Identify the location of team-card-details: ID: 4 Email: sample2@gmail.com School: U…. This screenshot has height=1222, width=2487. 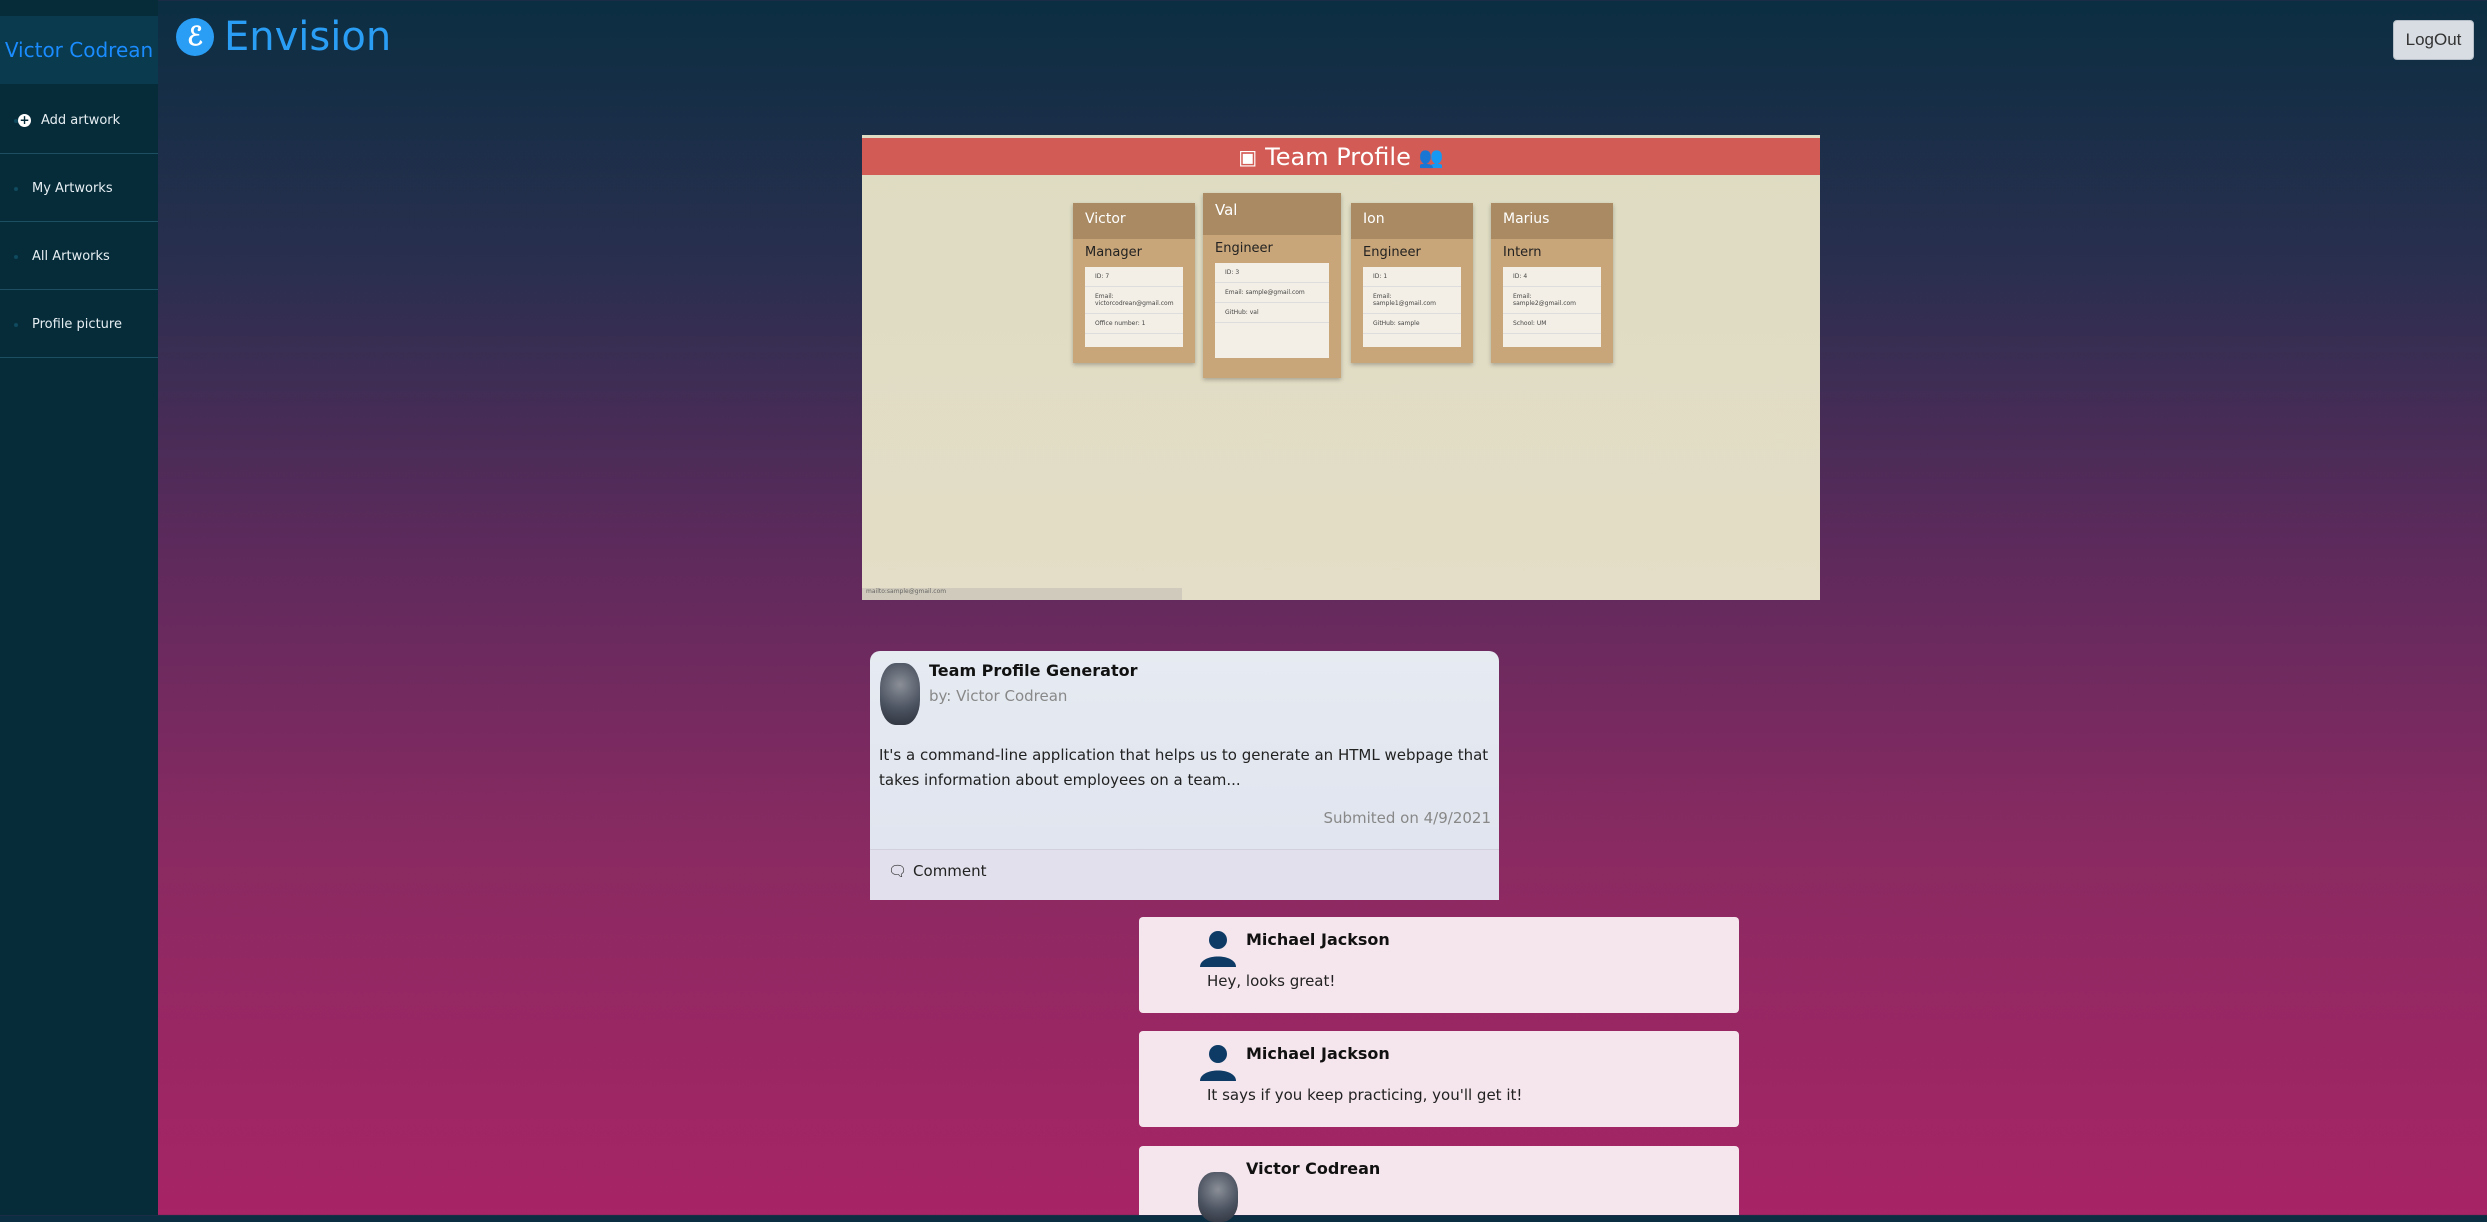
(1552, 307).